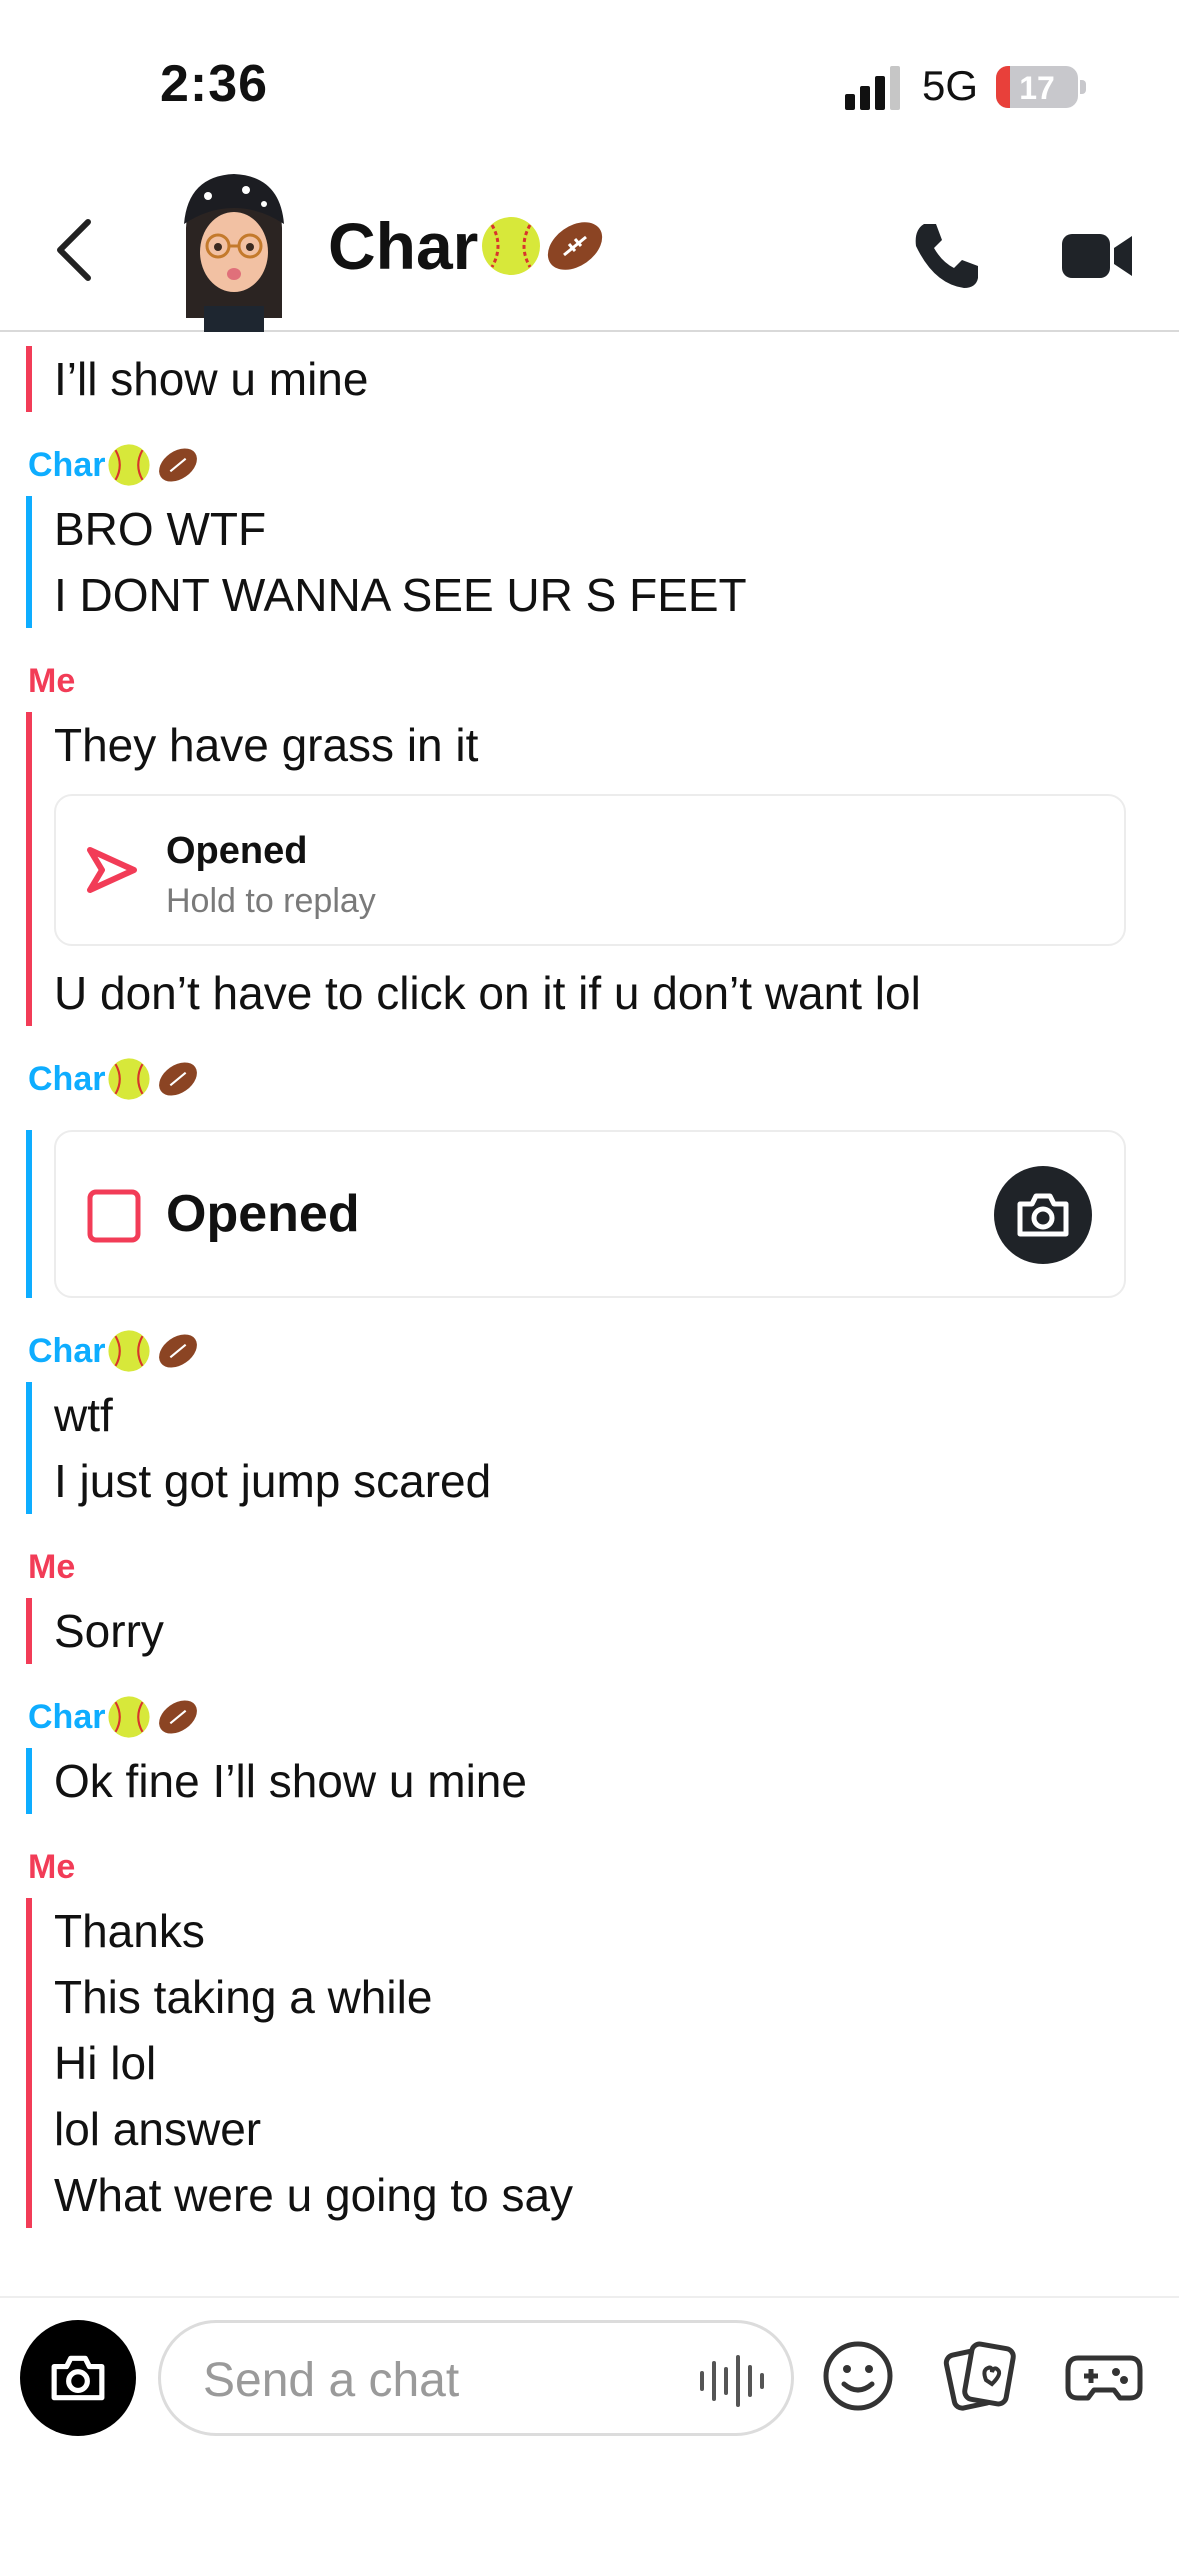 The image size is (1179, 2556). I want to click on video-camera-icon, so click(1098, 256).